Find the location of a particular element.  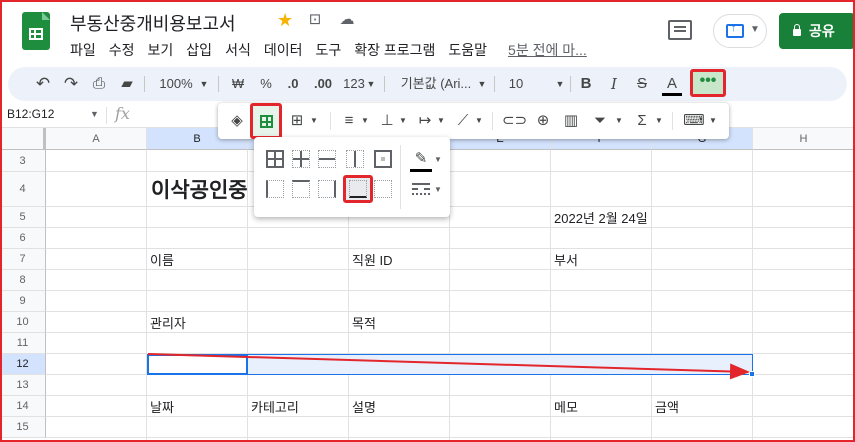

left-border-icon is located at coordinates (275, 189).